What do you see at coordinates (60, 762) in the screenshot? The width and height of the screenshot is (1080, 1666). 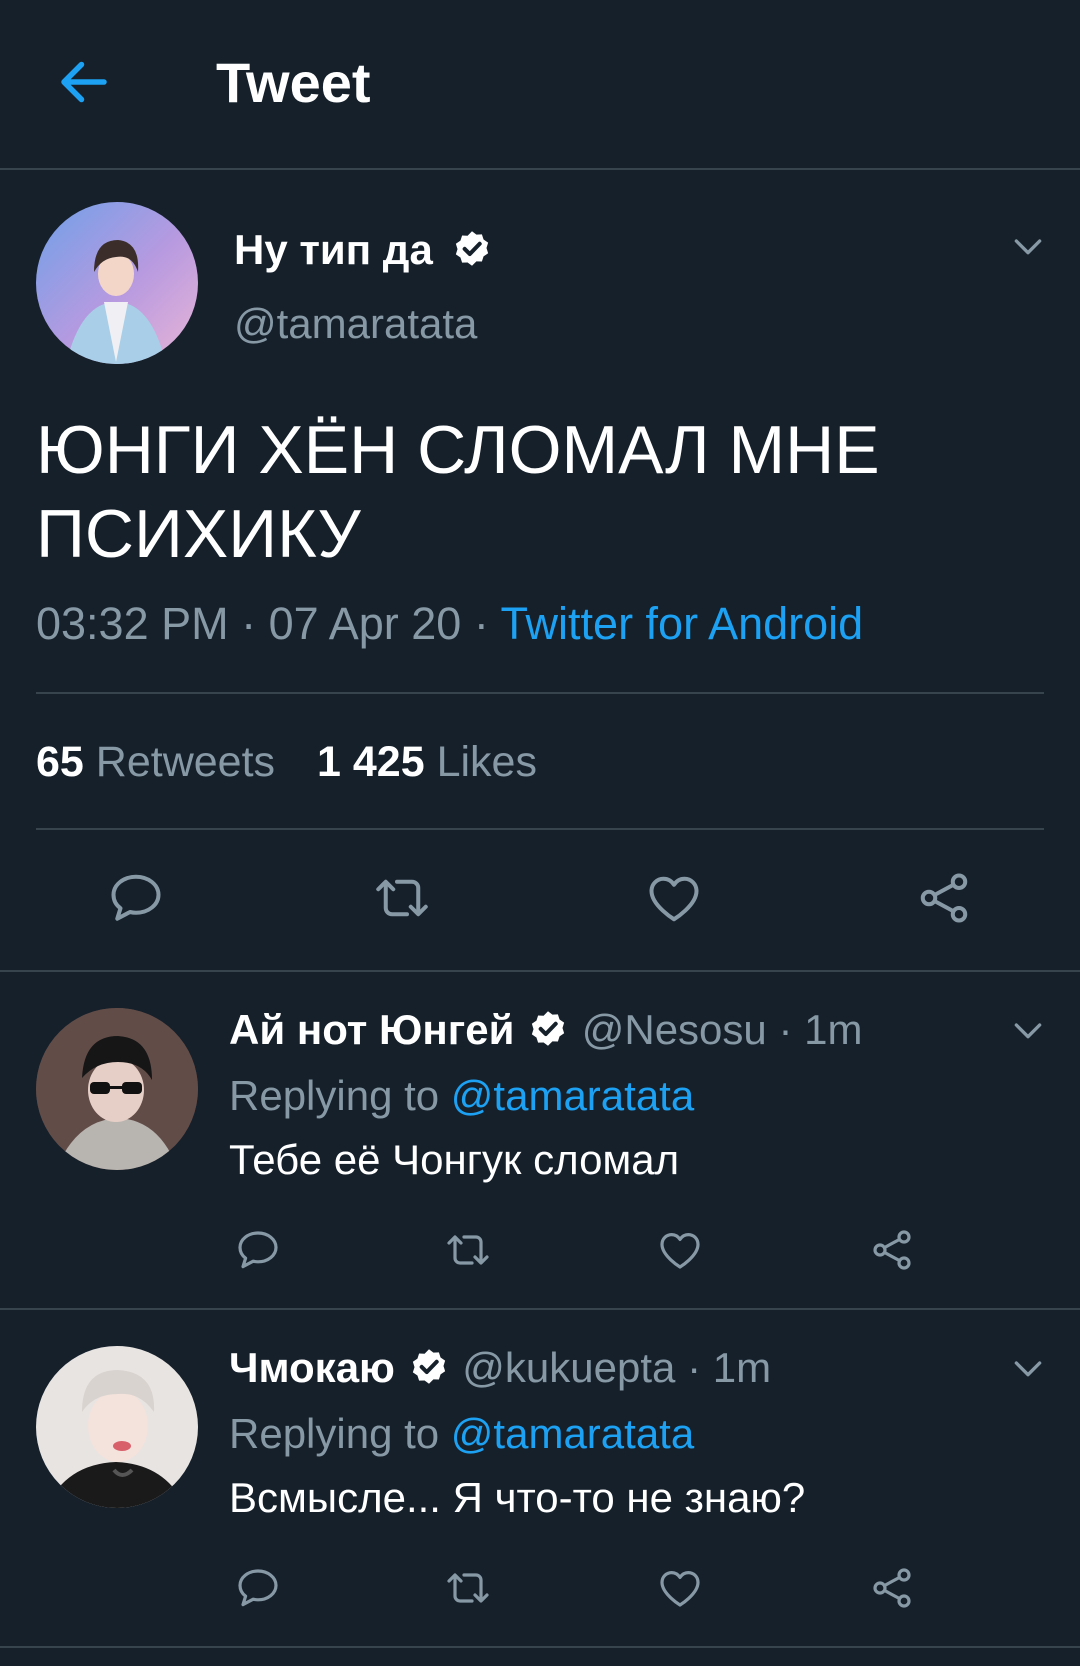 I see `retweets-count: 65` at bounding box center [60, 762].